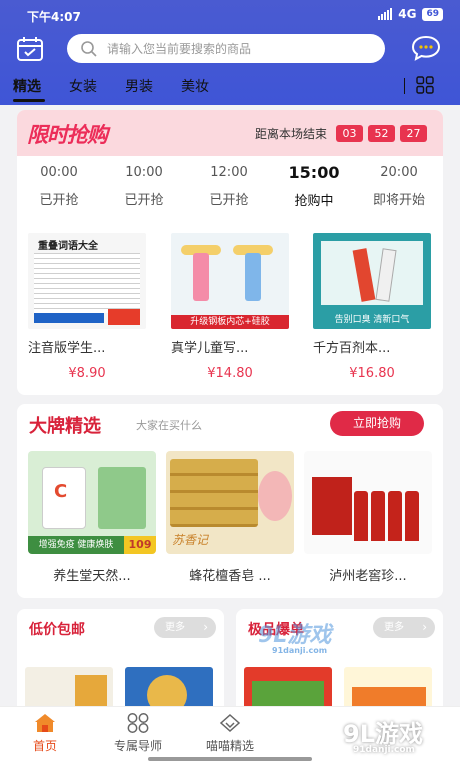  Describe the element at coordinates (59, 172) in the screenshot. I see `slot-time: 00:00` at that location.